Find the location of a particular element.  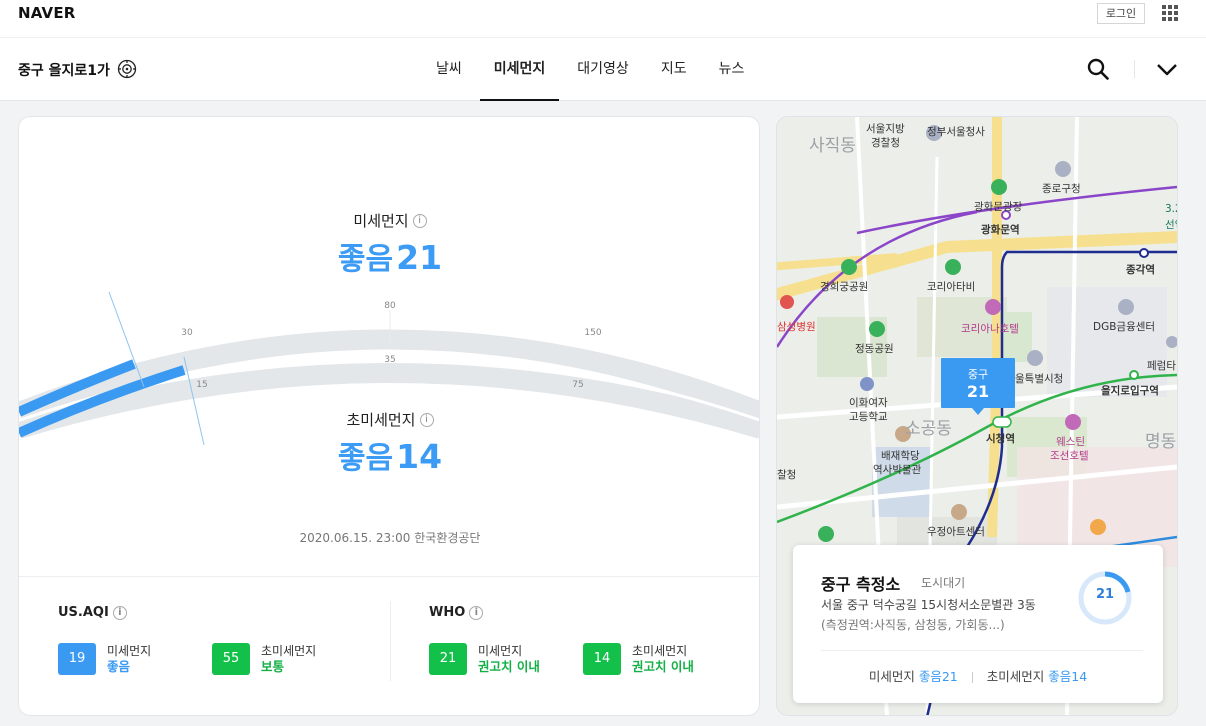

map-label-police-2: 경찰청 is located at coordinates (885, 143).